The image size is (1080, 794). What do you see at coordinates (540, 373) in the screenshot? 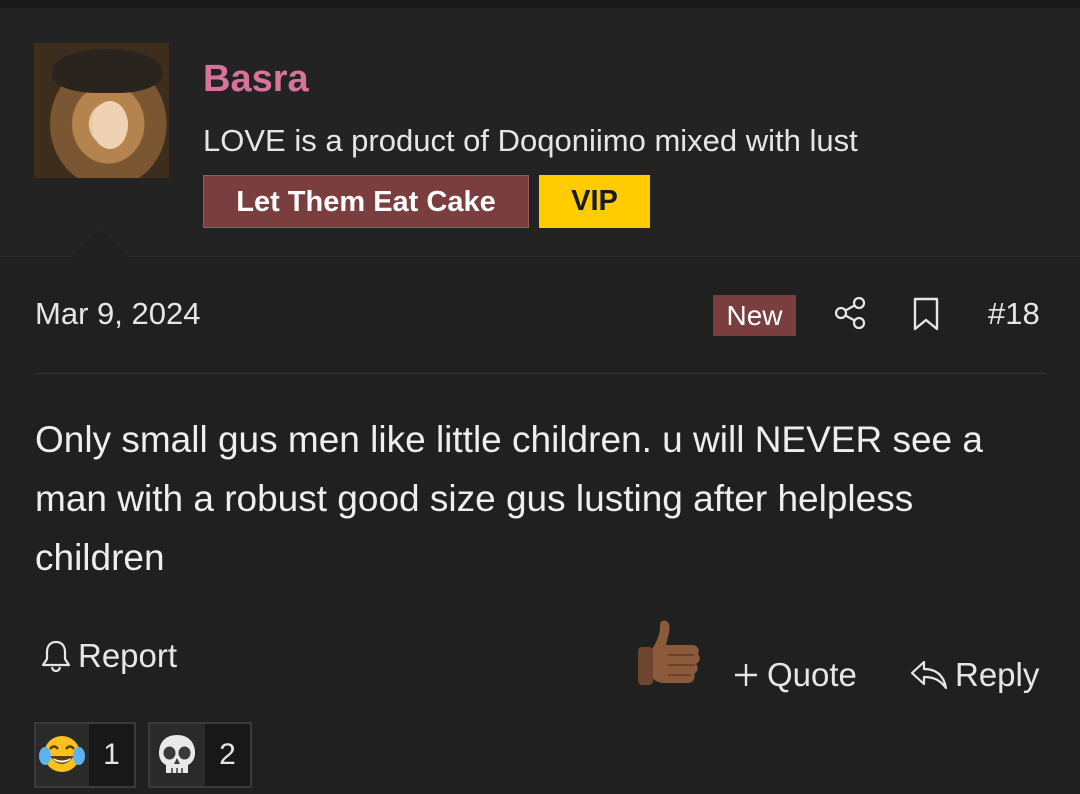
I see `divider` at bounding box center [540, 373].